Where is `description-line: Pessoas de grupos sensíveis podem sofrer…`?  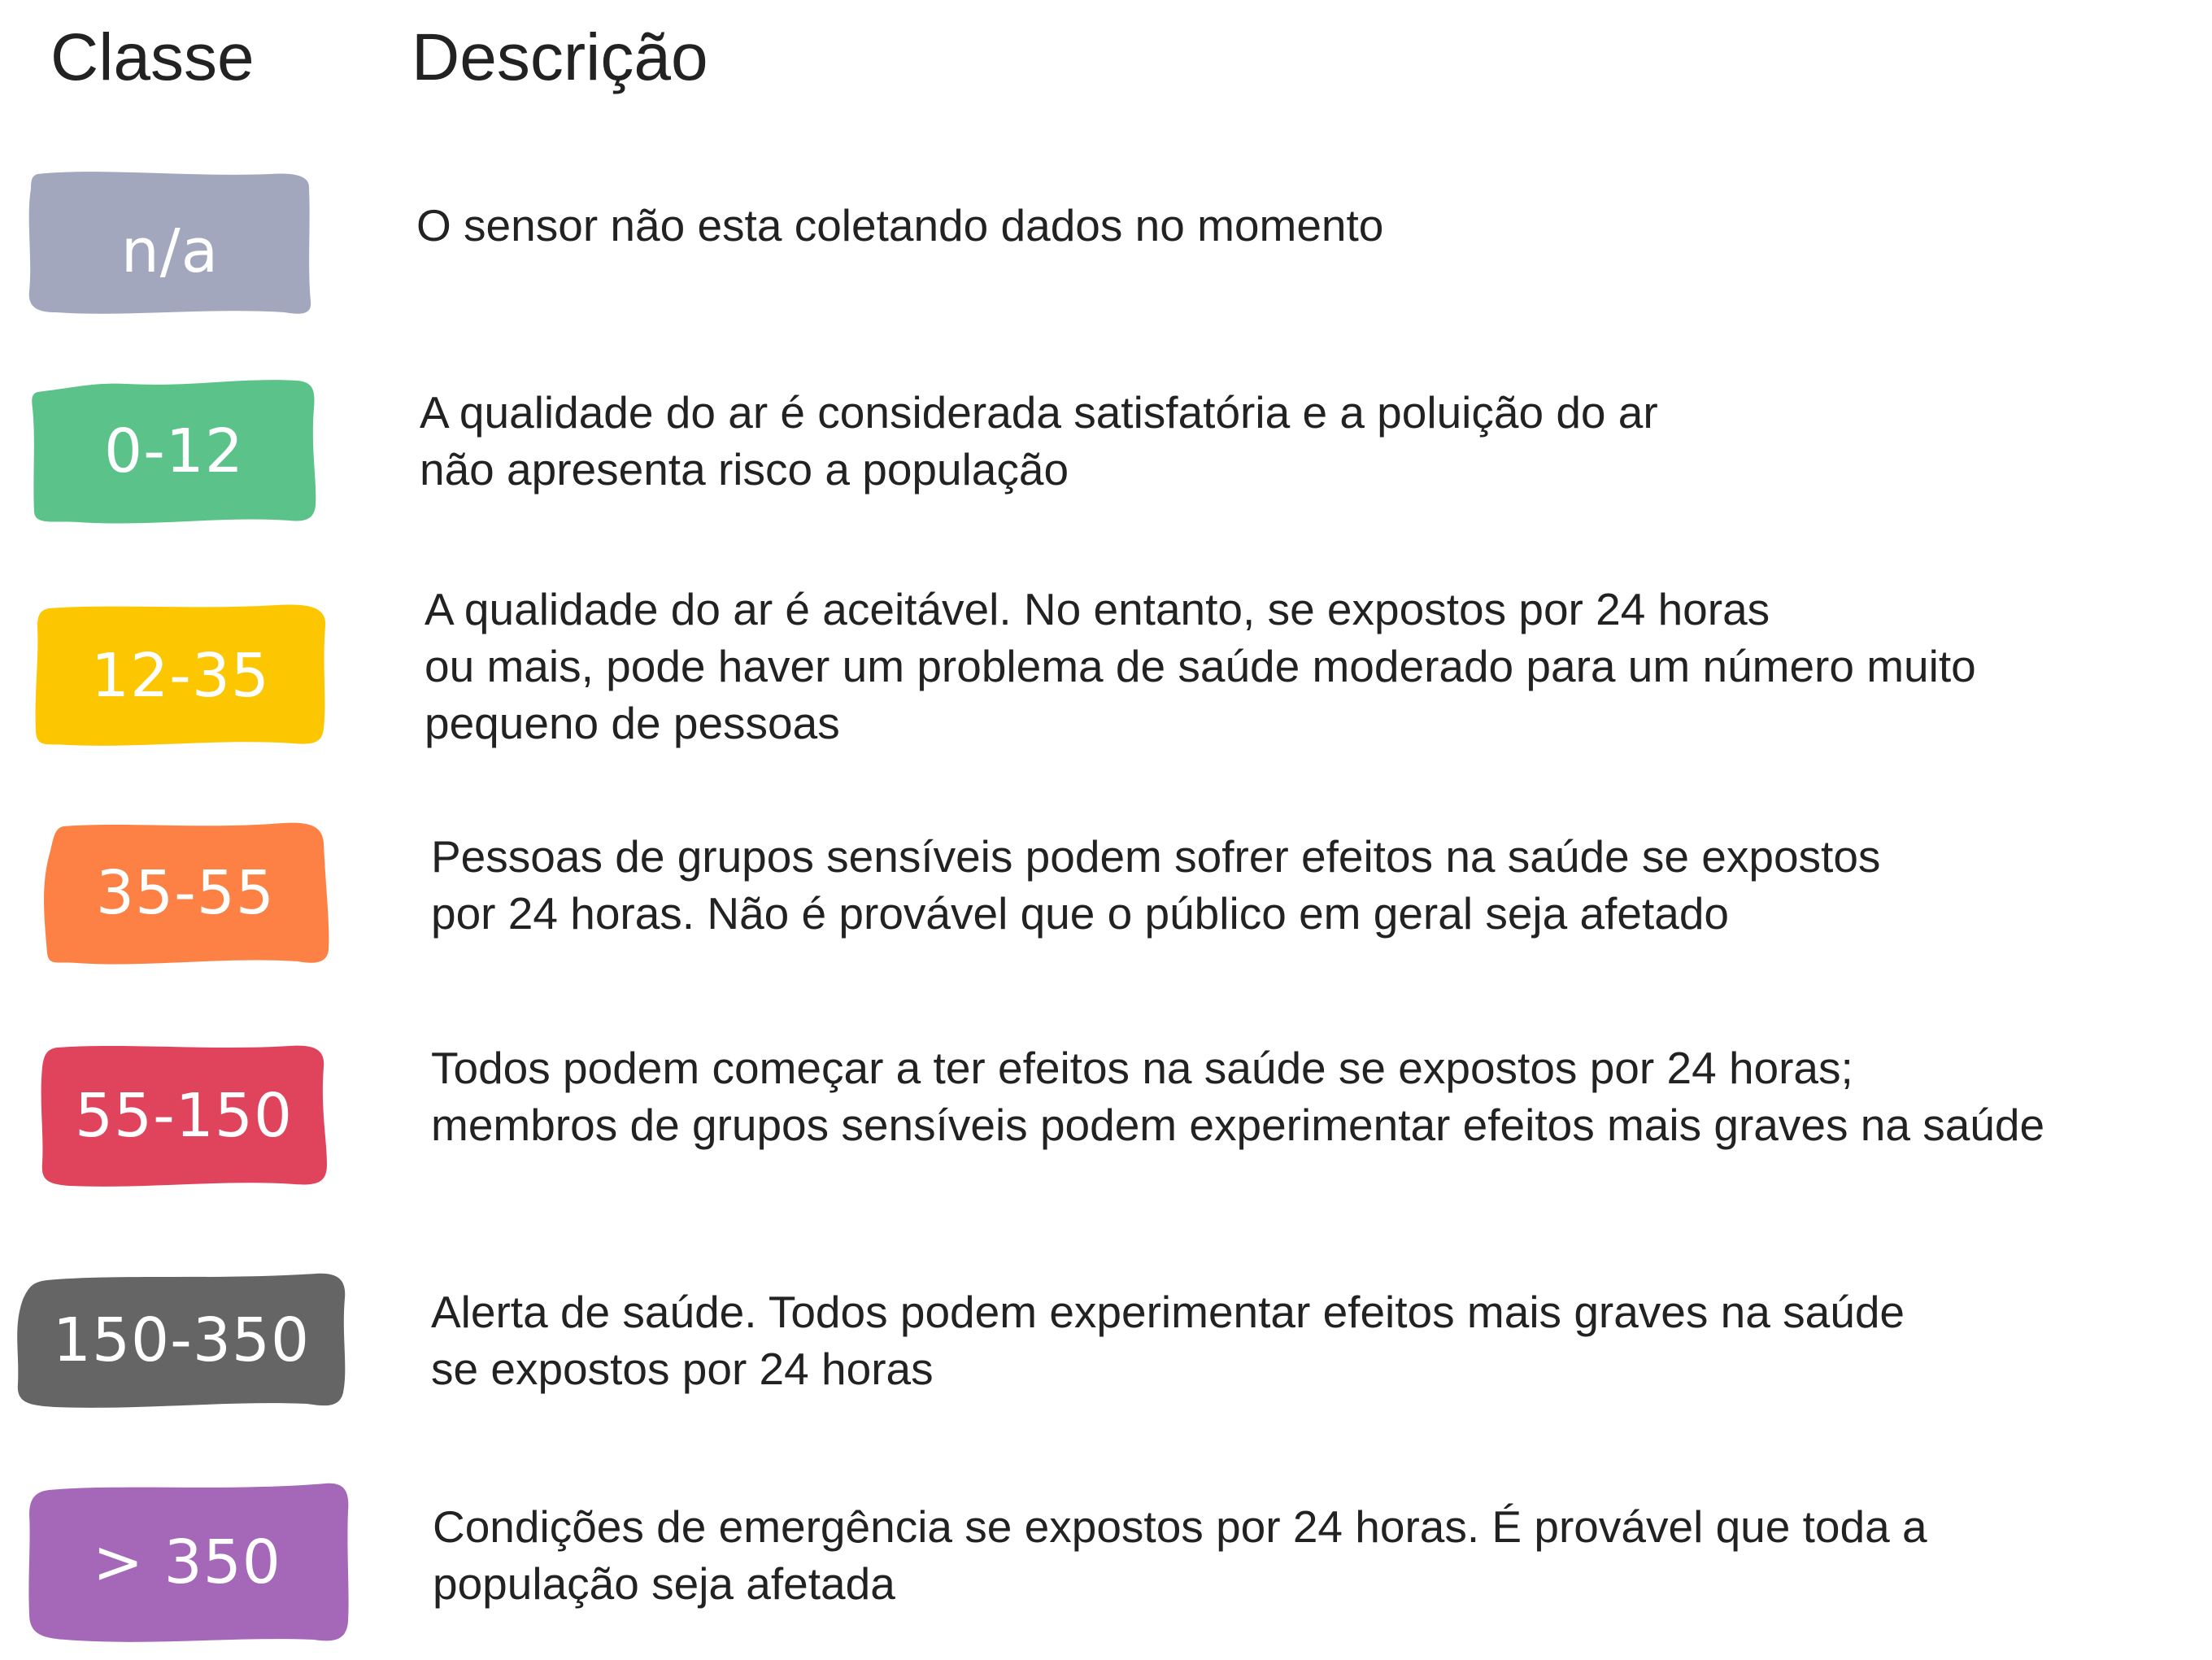
description-line: Pessoas de grupos sensíveis podem sofrer… is located at coordinates (1156, 856).